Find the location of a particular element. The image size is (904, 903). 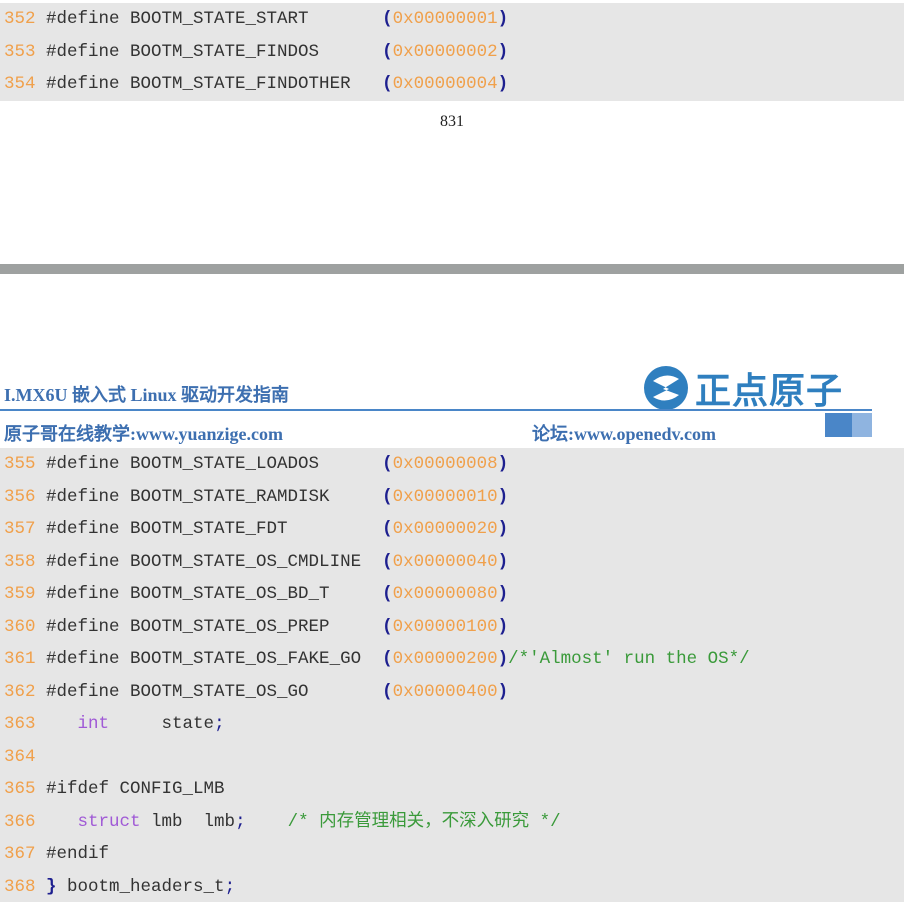

line-number: 366 is located at coordinates (20, 822).